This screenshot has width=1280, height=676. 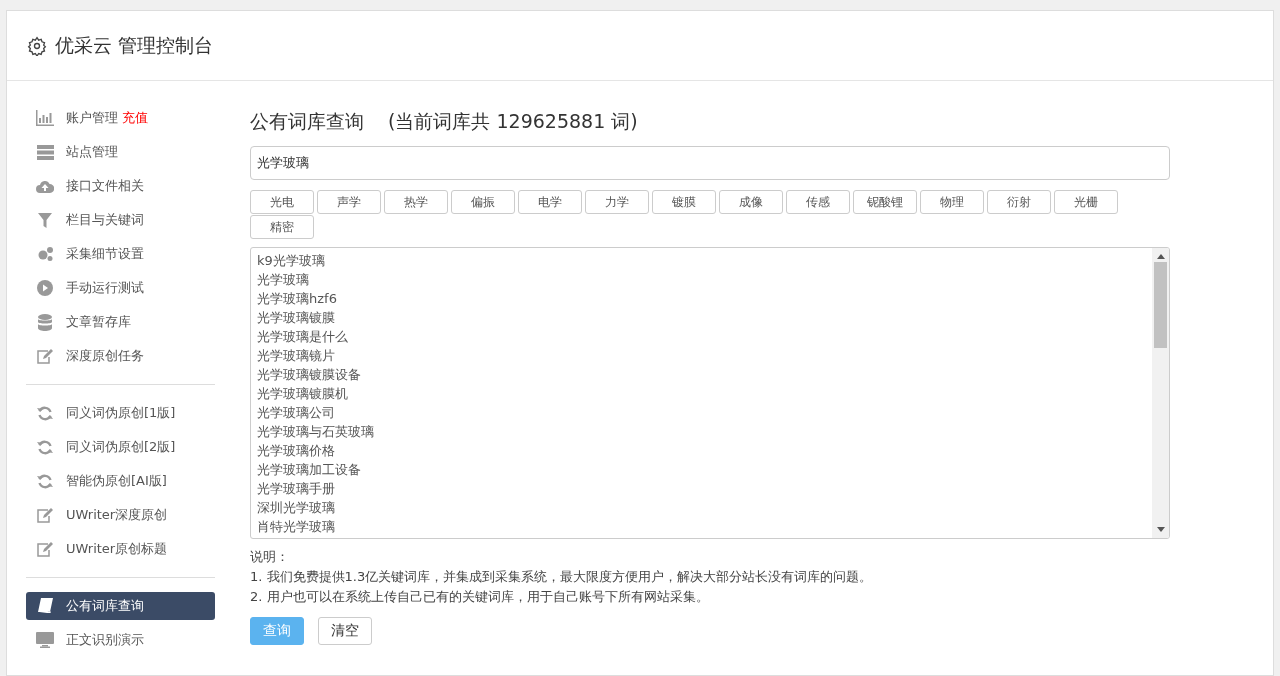 What do you see at coordinates (120, 481) in the screenshot?
I see `sidebar-item: 智能伪原创[AI版]` at bounding box center [120, 481].